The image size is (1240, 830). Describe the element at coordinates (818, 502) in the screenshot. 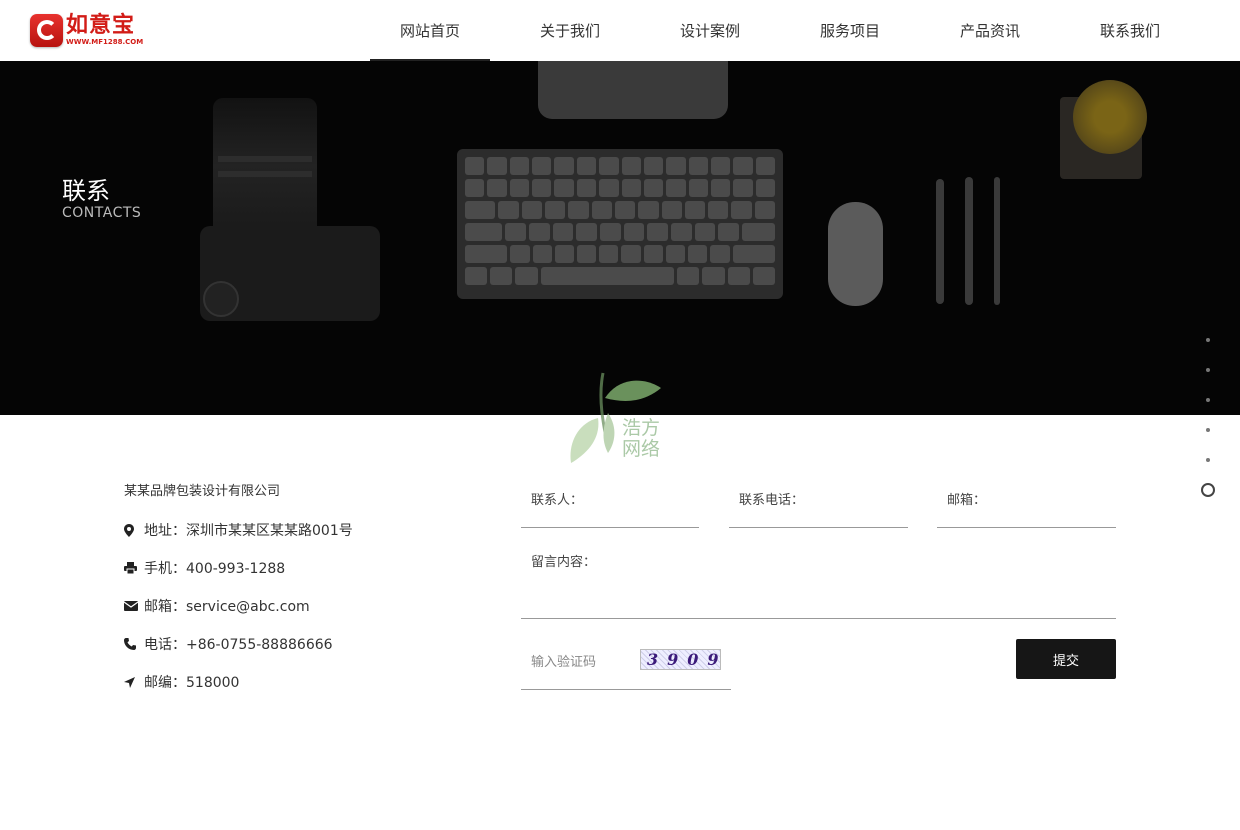

I see `phone-field: 联系电话：` at that location.